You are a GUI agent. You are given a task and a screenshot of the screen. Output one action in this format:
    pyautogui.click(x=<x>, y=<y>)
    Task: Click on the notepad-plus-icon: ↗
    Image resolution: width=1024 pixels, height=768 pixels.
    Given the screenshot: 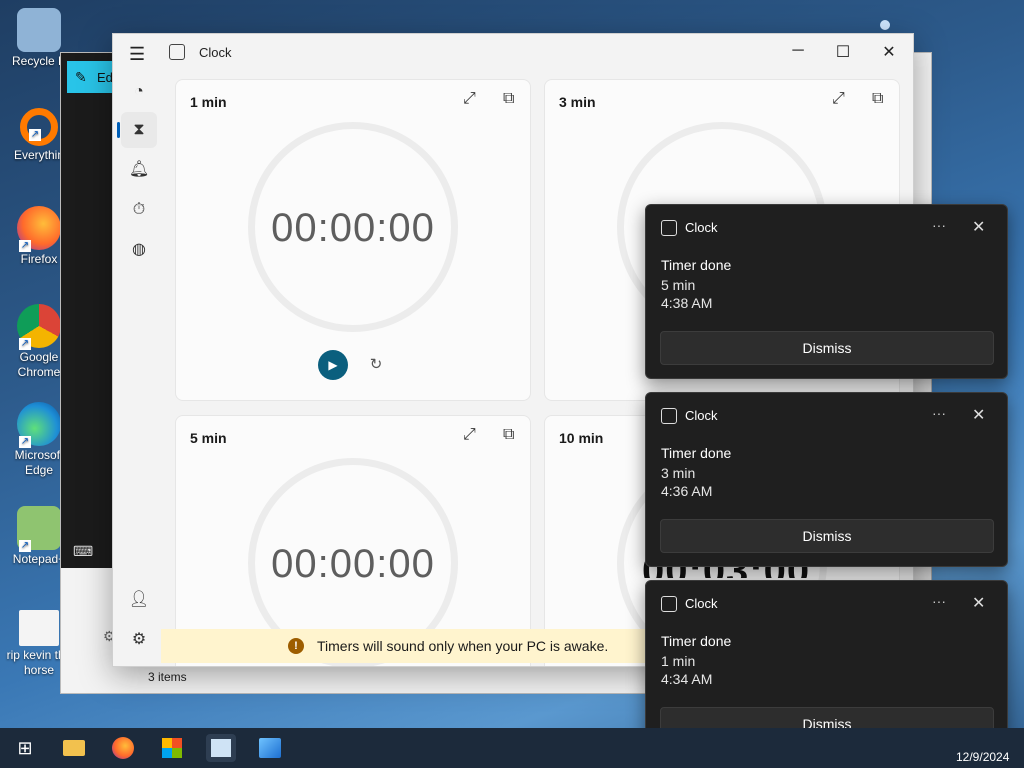 What is the action you would take?
    pyautogui.click(x=39, y=529)
    